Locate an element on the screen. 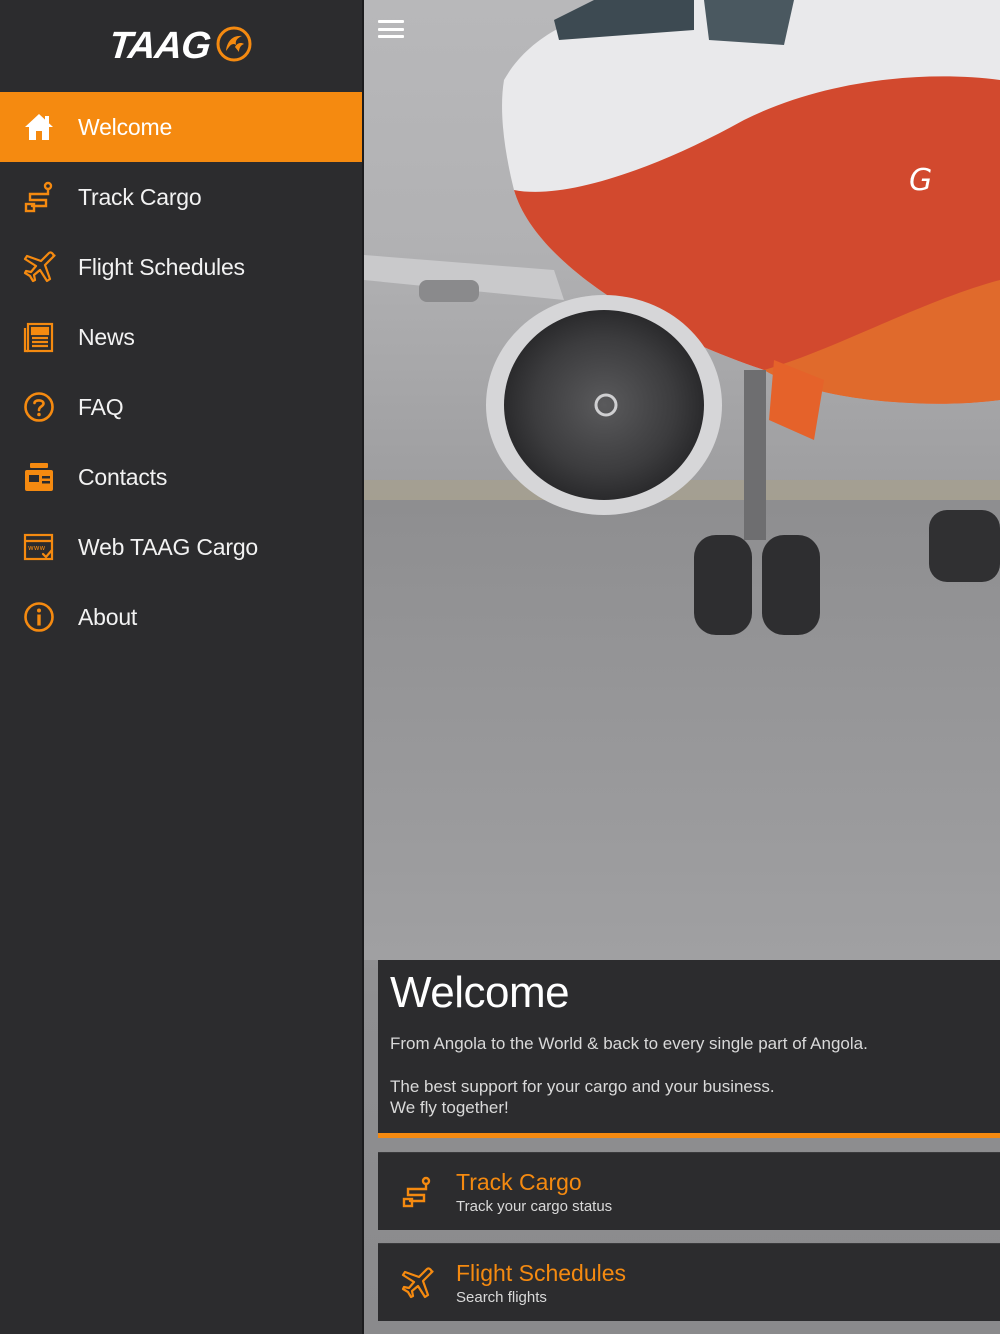 The height and width of the screenshot is (1334, 1000). sidebar-item-faq: FAQ is located at coordinates (181, 407).